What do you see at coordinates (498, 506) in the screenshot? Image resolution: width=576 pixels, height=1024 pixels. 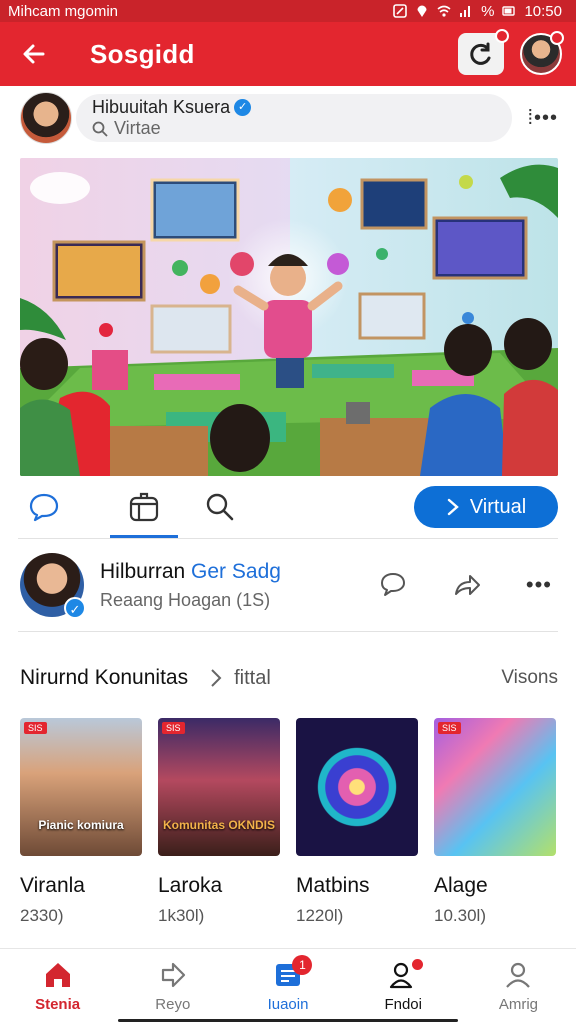 I see `virtual-button-label: Virtual` at bounding box center [498, 506].